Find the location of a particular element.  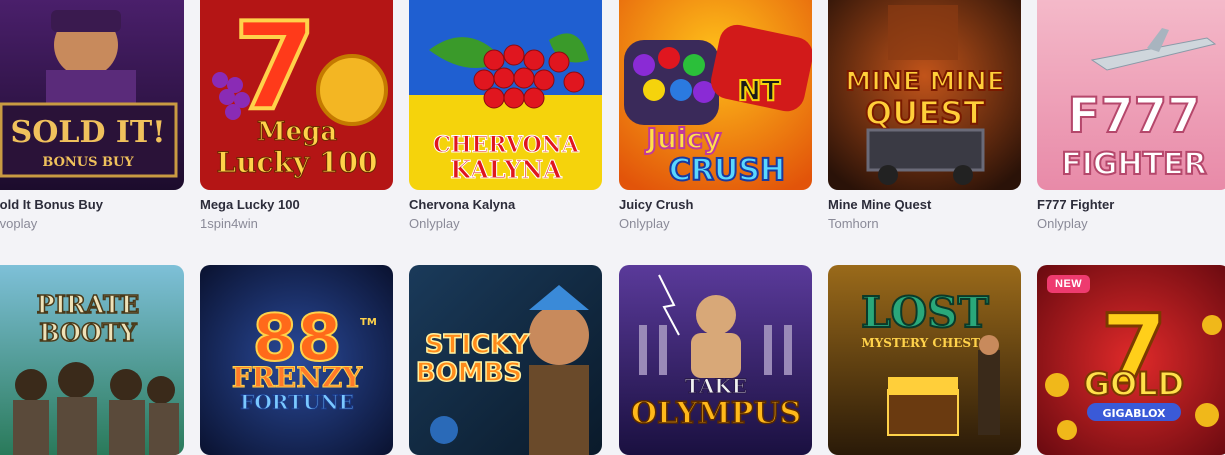

svg-text: NT is located at coordinates (759, 90).